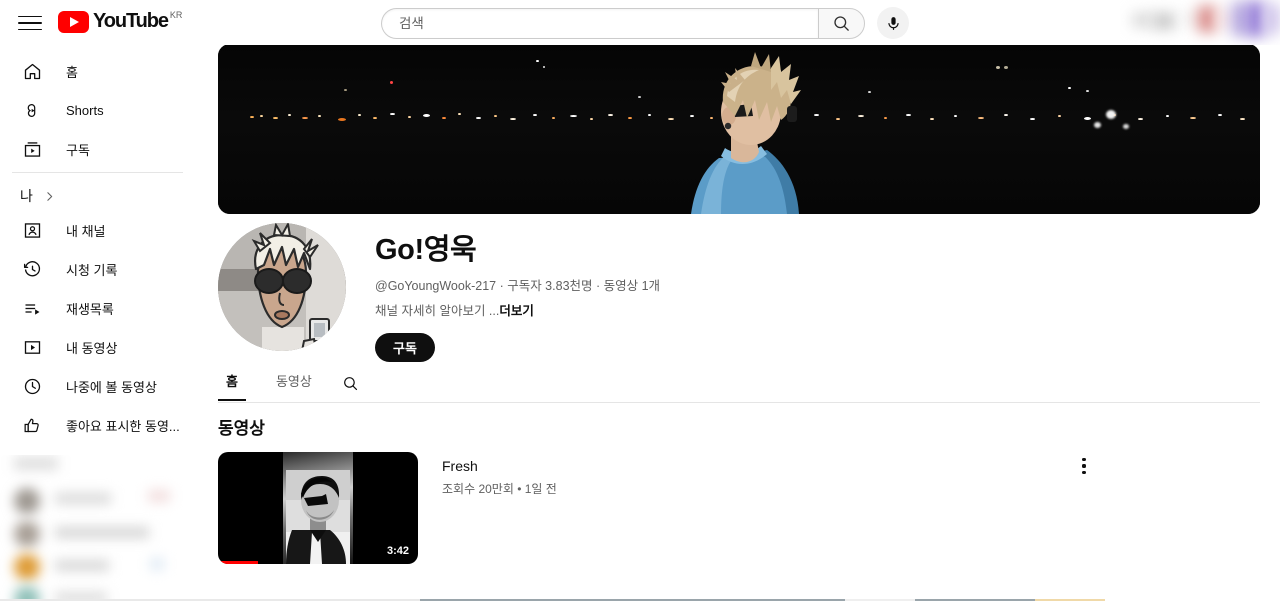 Image resolution: width=1280 pixels, height=601 pixels. I want to click on sidebar-item-watch-later: 나중에 볼 동영상, so click(97, 386).